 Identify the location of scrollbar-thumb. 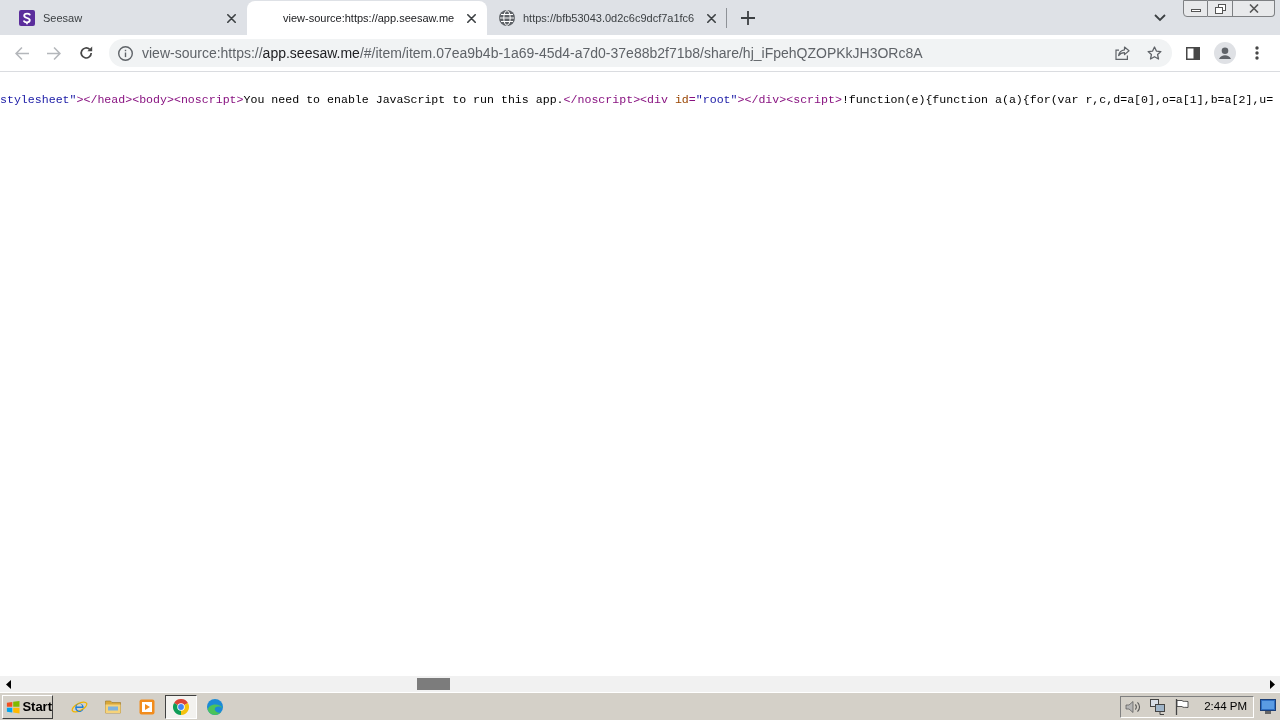
(433, 684).